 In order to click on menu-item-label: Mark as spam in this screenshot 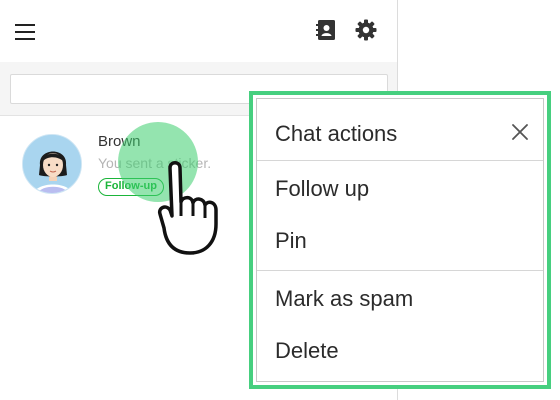, I will do `click(344, 298)`.